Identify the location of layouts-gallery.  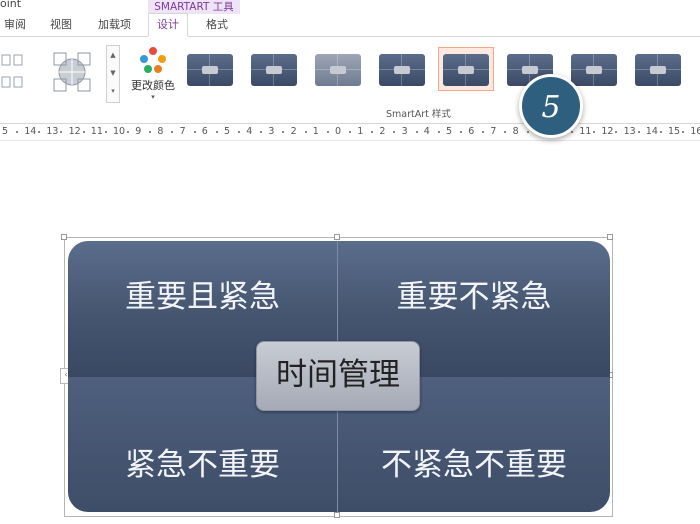
(55, 73).